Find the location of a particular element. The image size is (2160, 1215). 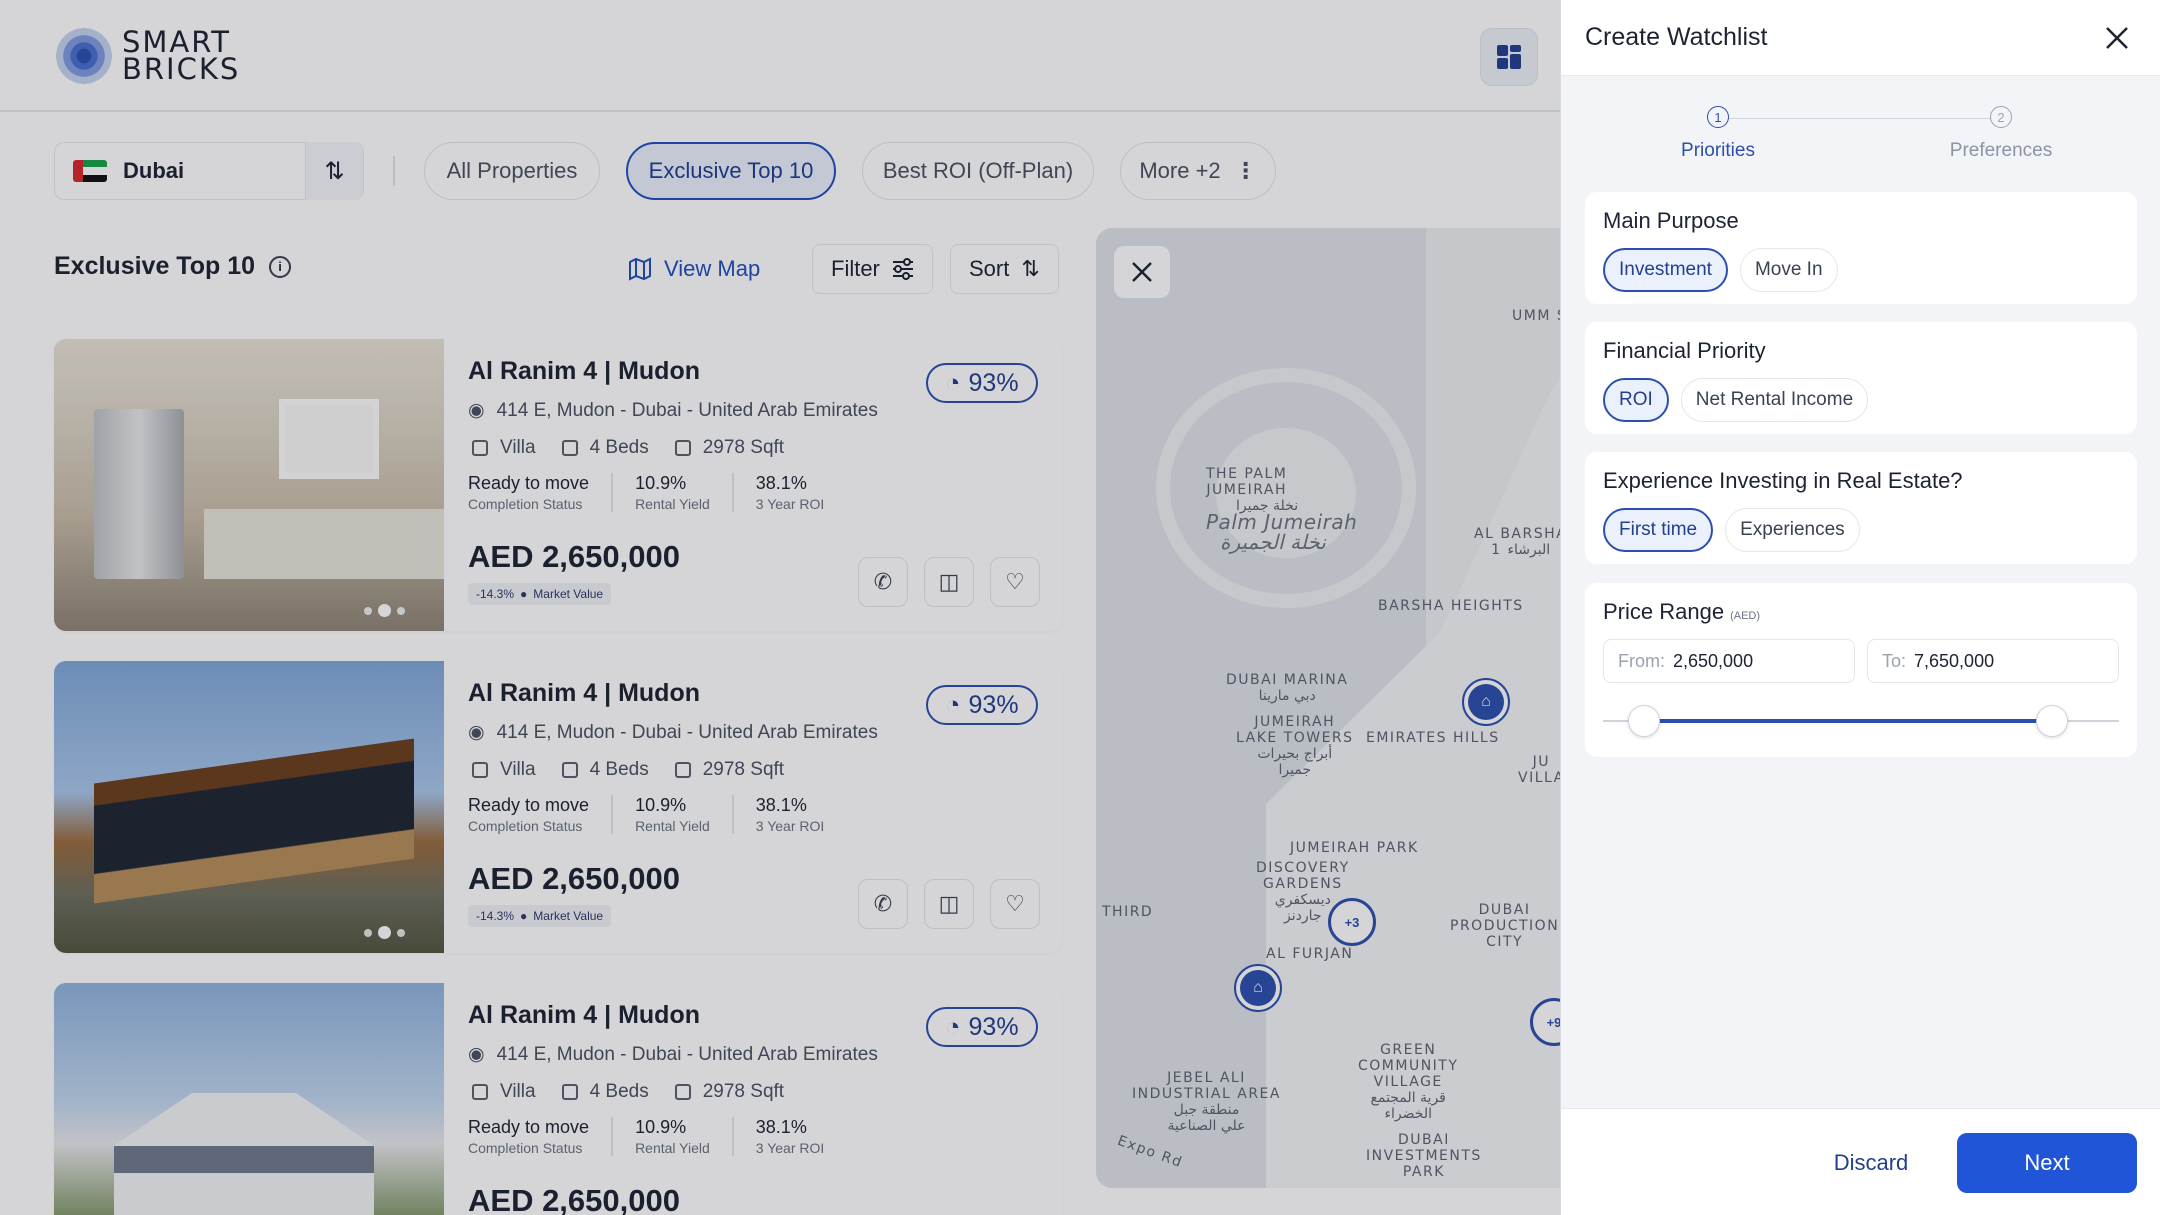

section-title: Experience Investing in Real Estate? is located at coordinates (1783, 480).